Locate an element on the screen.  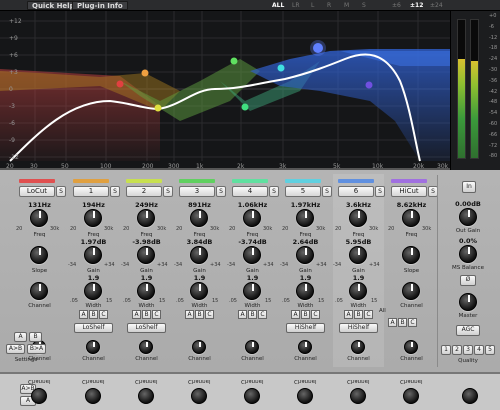
band-type-button: LoCut is located at coordinates (37, 191).